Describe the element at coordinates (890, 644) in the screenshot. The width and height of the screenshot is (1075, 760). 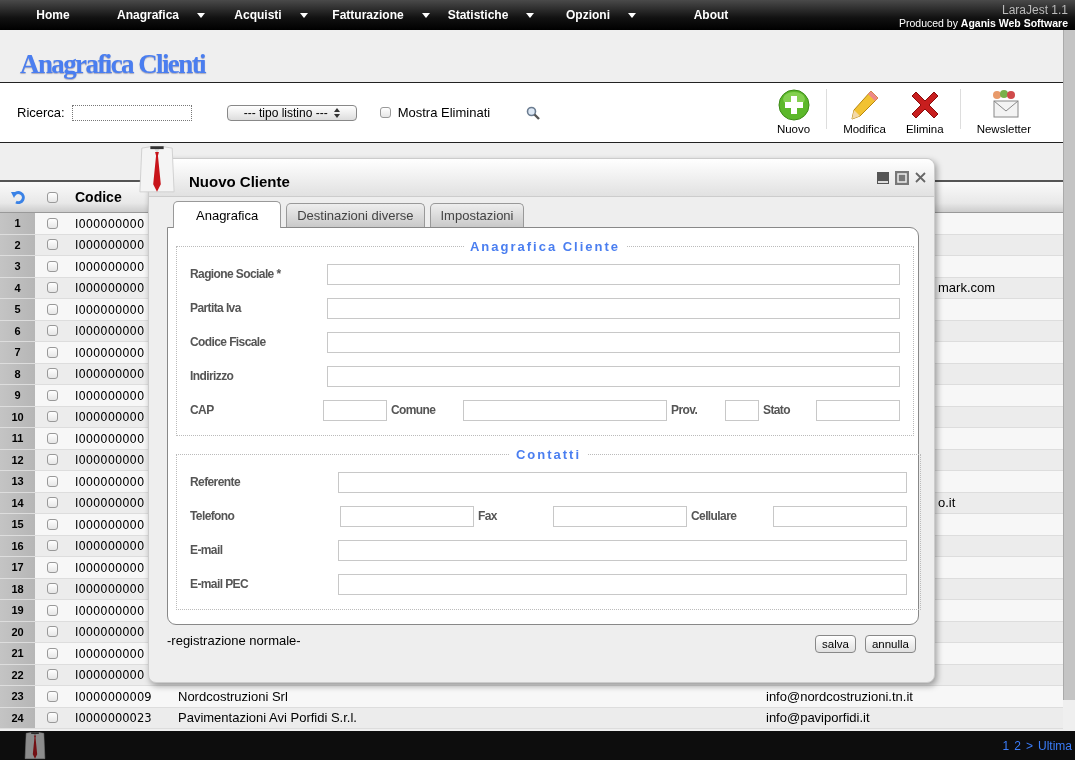
I see `dialog-button: annulla` at that location.